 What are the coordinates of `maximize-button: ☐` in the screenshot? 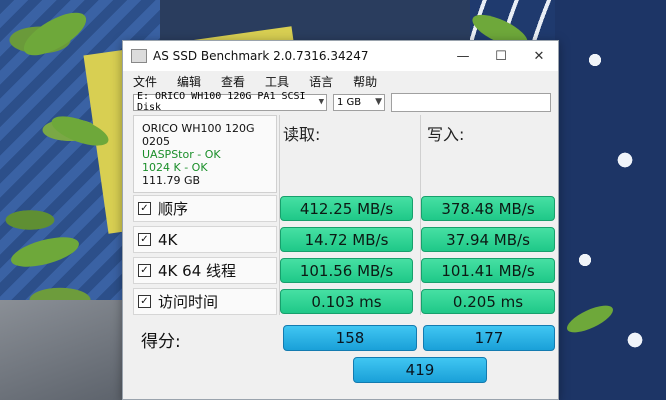 It's located at (501, 56).